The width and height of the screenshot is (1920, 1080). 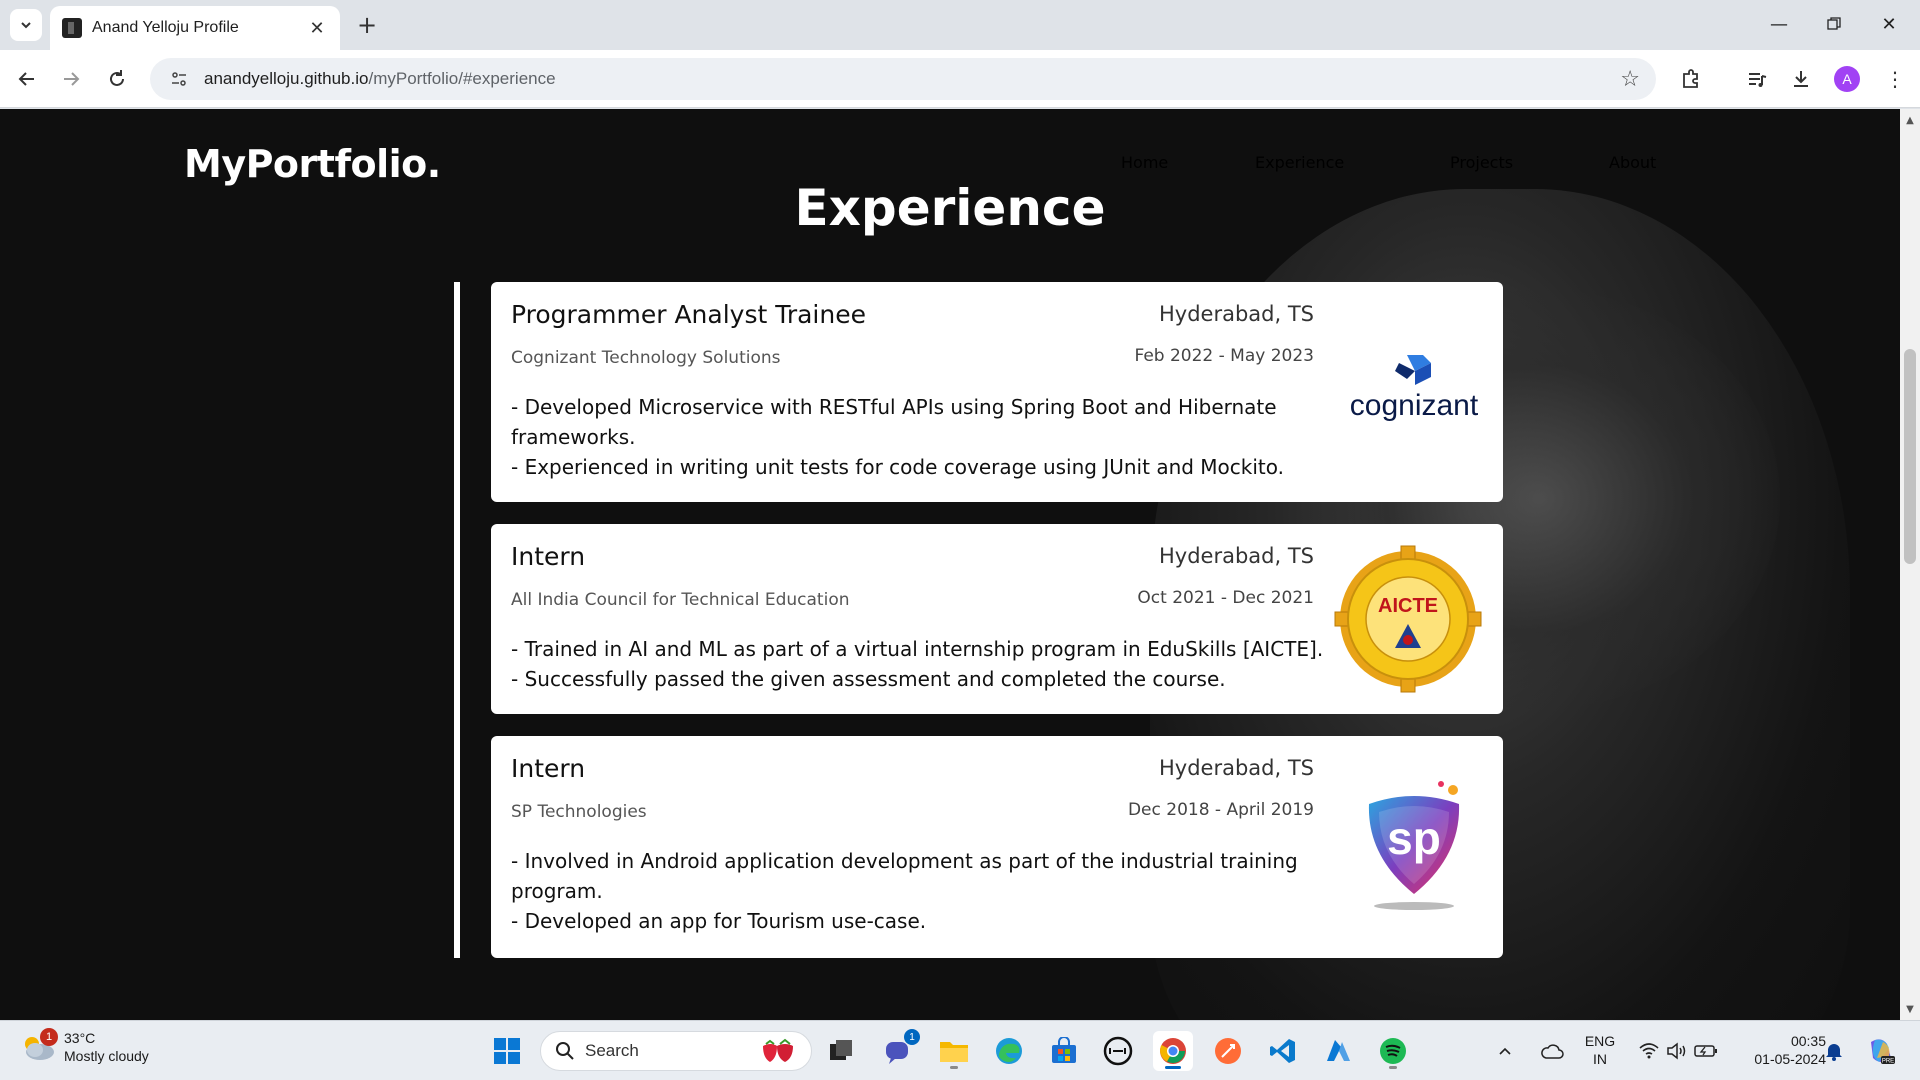 I want to click on clock: 00:35 01-05-2024, so click(x=1781, y=1050).